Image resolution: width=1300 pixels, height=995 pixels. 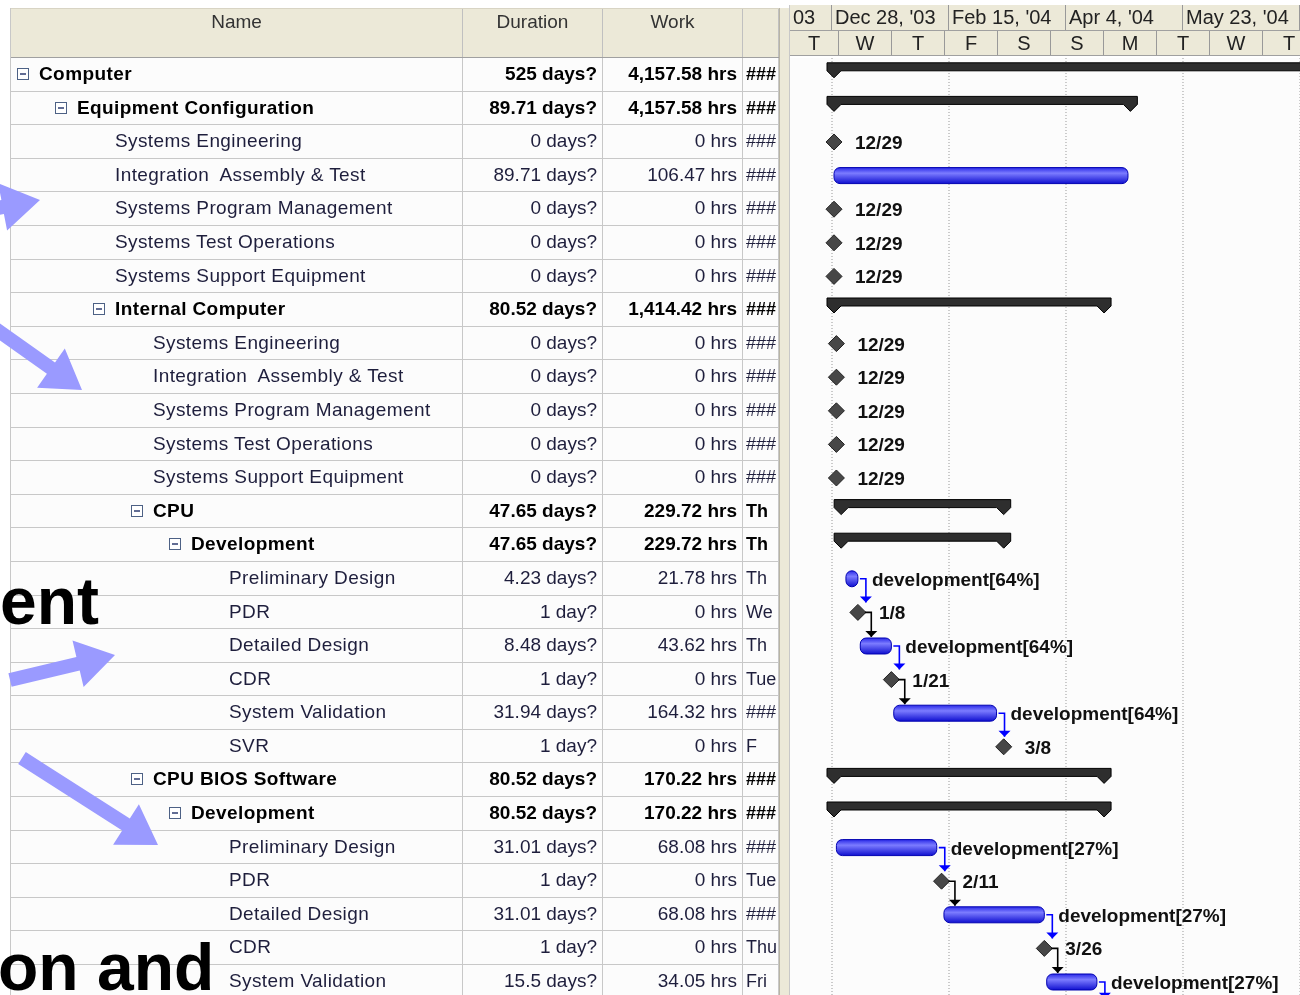 What do you see at coordinates (673, 646) in the screenshot?
I see `table-cell: 43.62 hrs` at bounding box center [673, 646].